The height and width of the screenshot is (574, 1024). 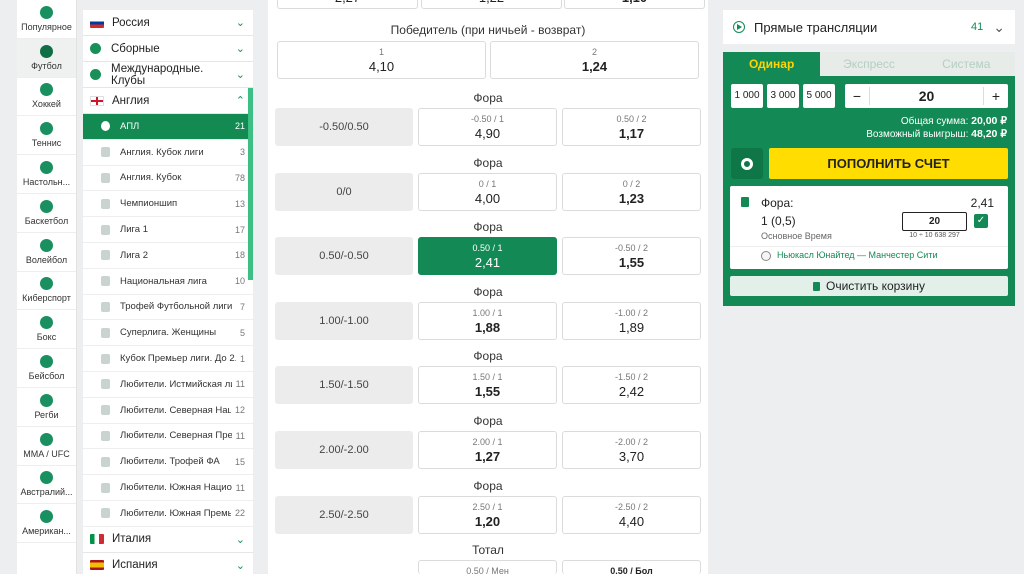 What do you see at coordinates (487, 127) in the screenshot?
I see `odds-button: -0.50 / 1 4,90` at bounding box center [487, 127].